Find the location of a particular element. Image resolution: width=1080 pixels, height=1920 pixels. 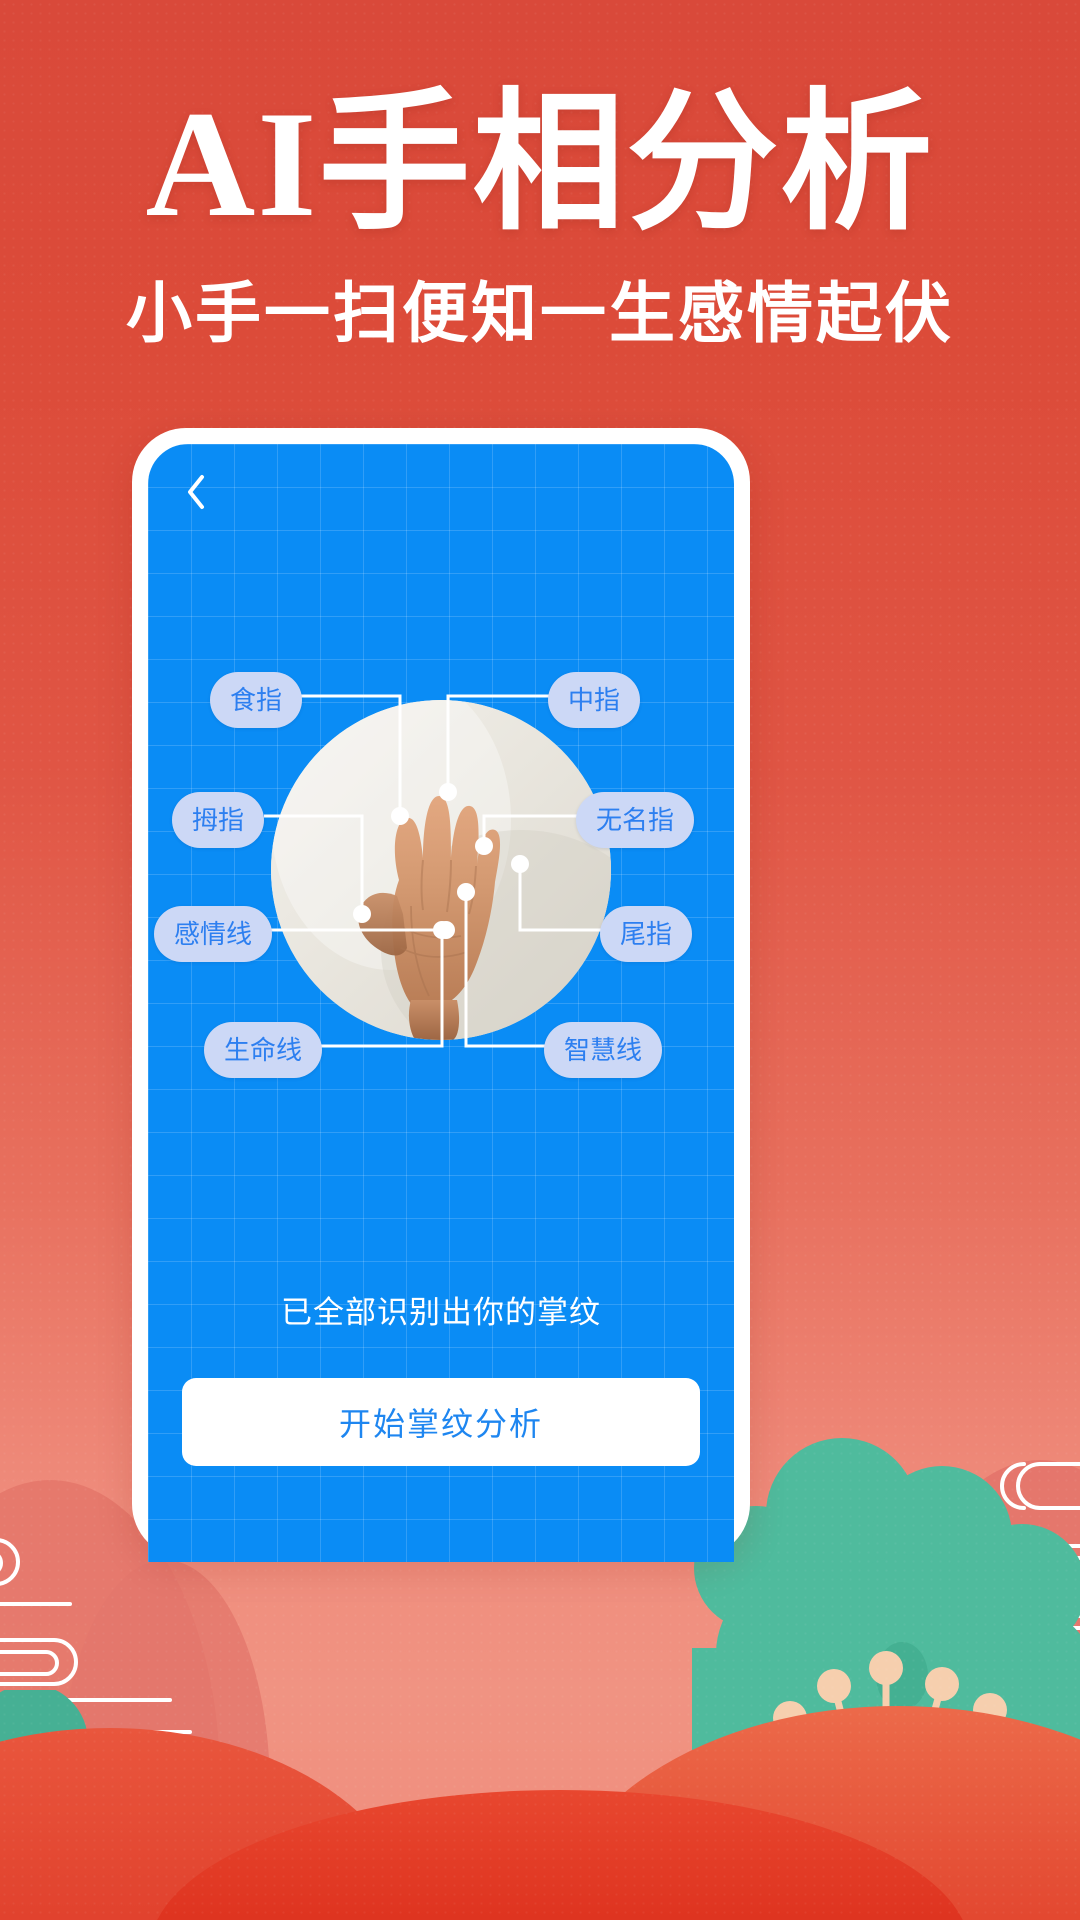

start-analysis-button: 开始掌纹分析 is located at coordinates (441, 1422).